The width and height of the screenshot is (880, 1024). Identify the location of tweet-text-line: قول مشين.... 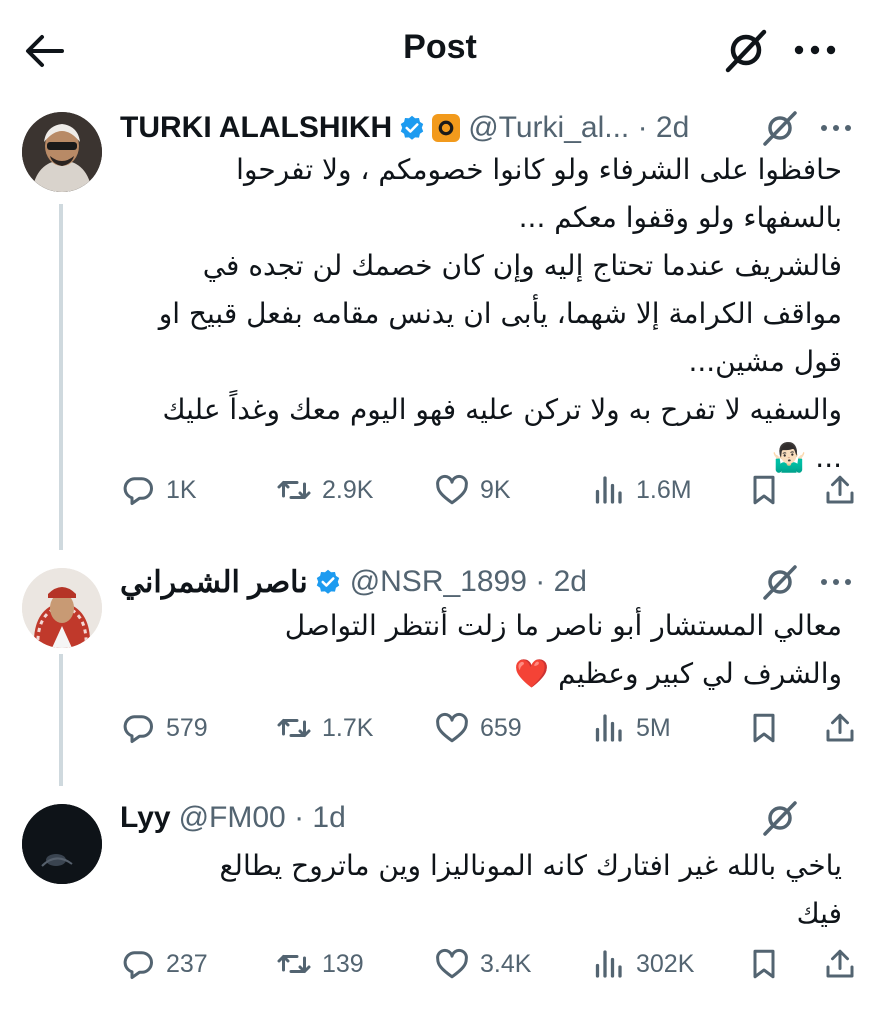
(765, 361).